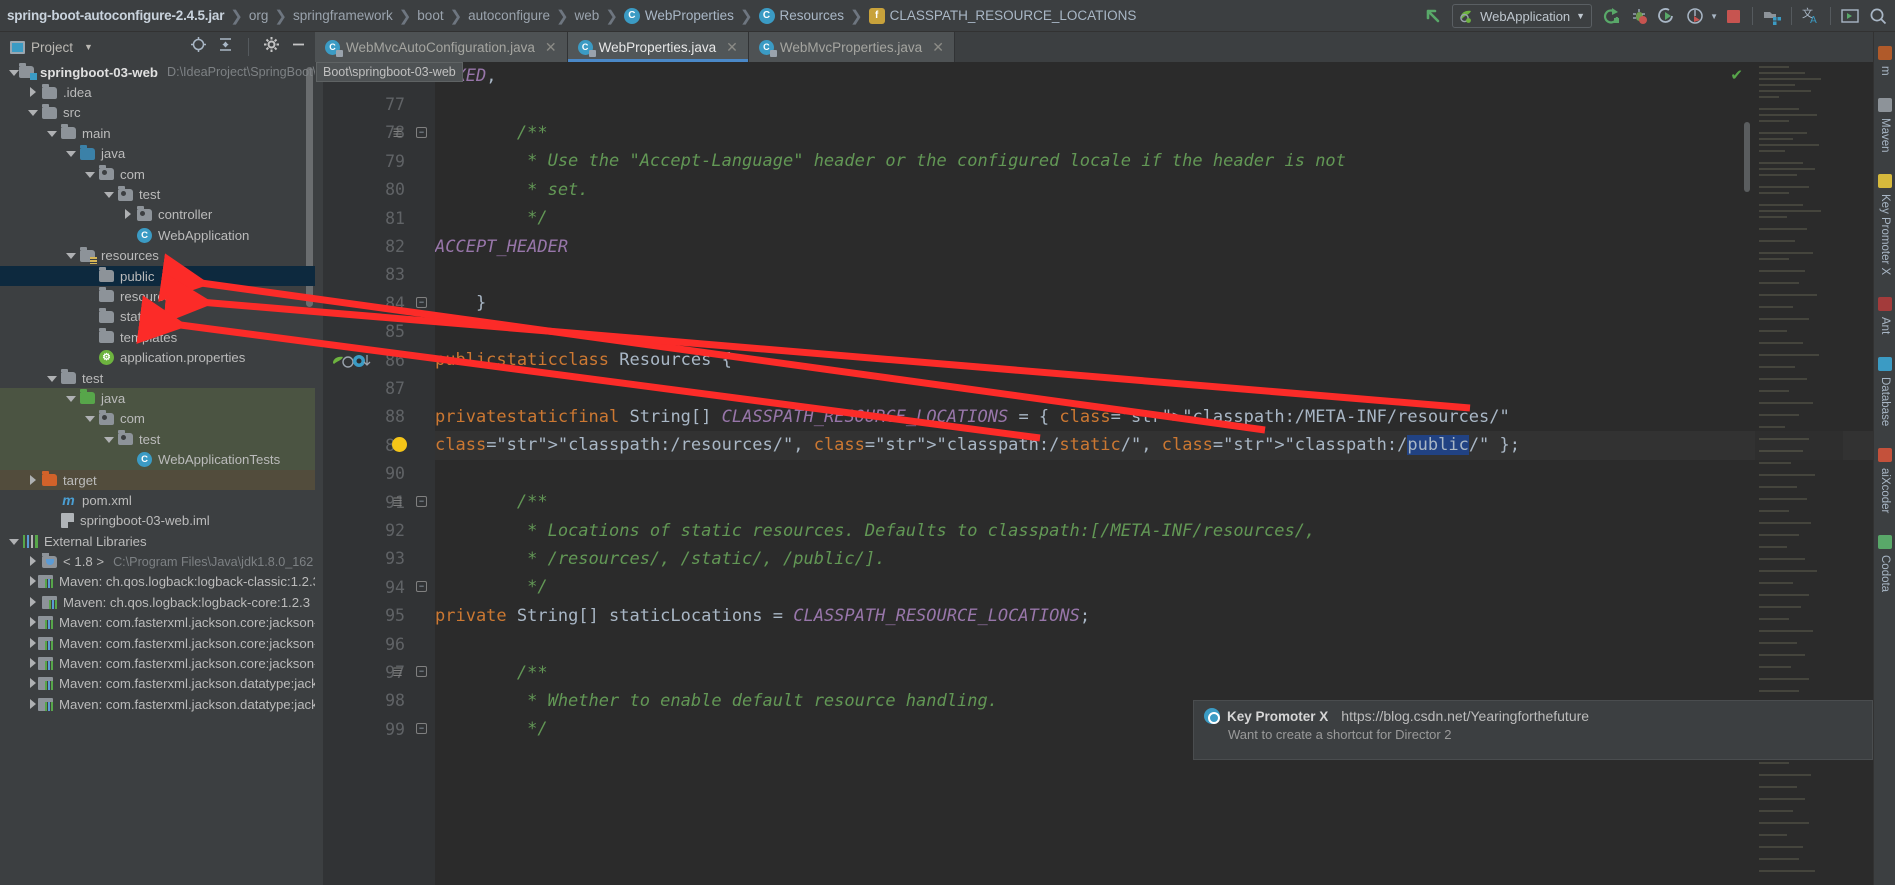 This screenshot has height=885, width=1895. I want to click on tree-item-main: main, so click(157, 133).